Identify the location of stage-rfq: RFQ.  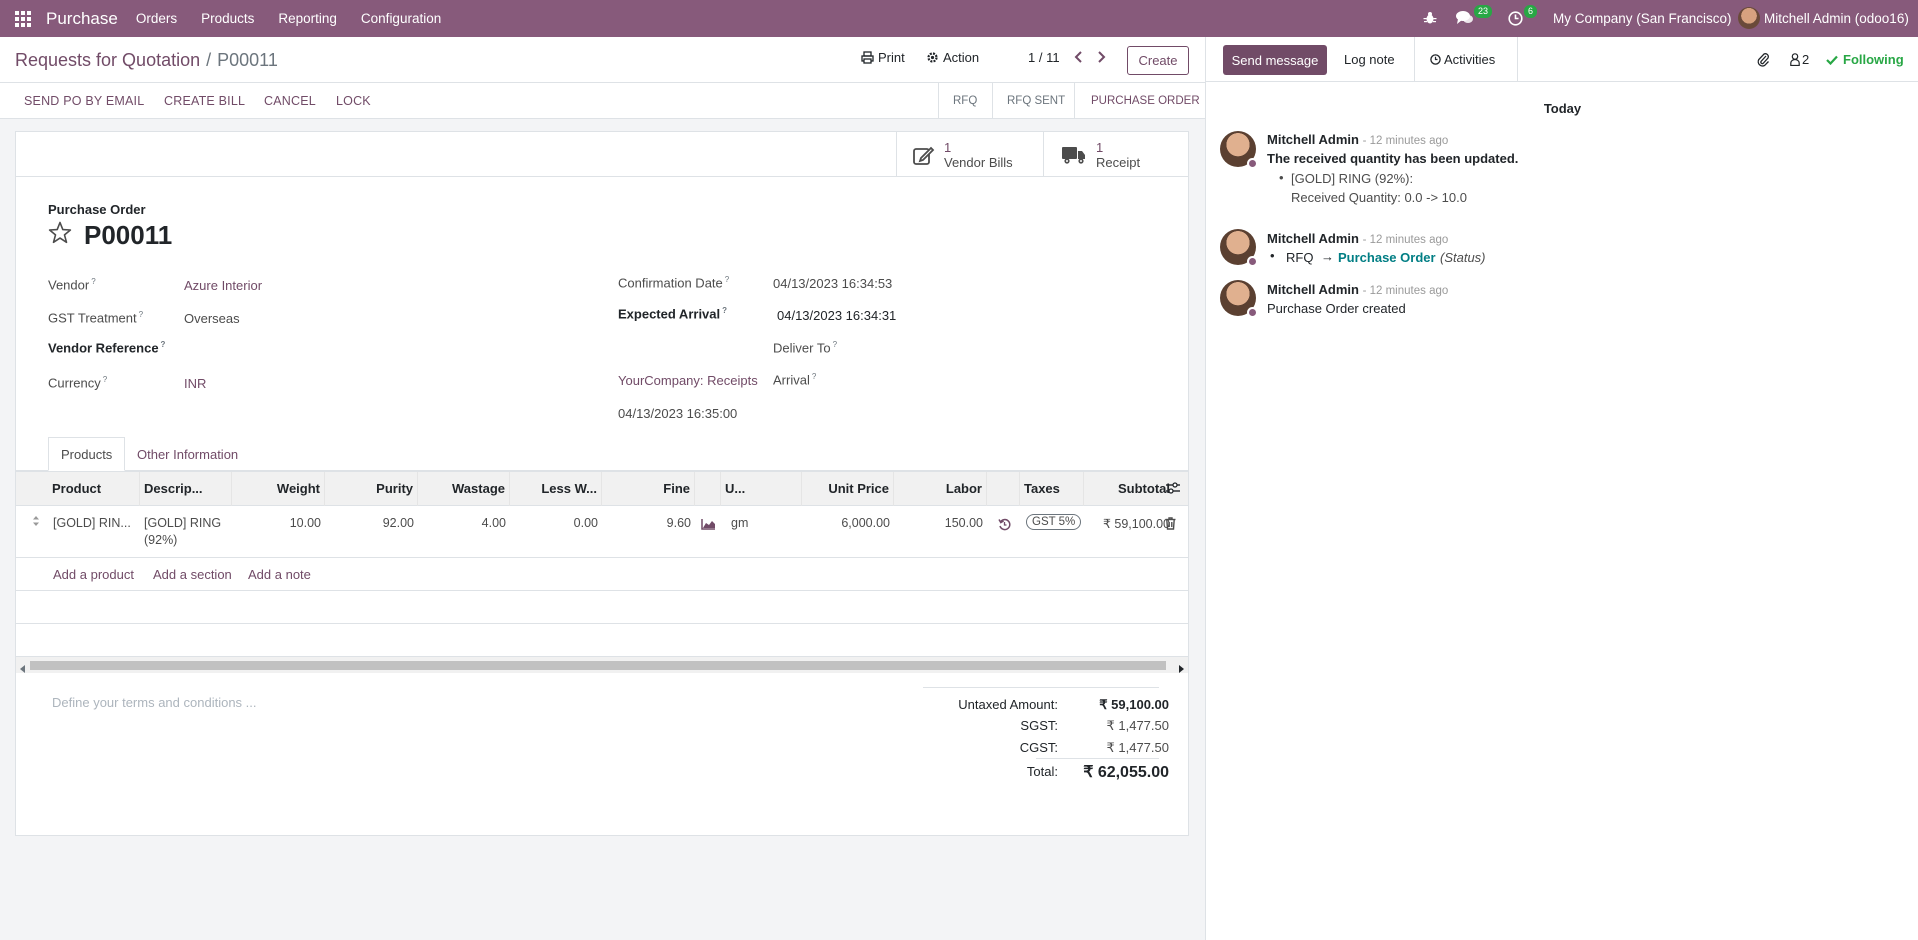
(964, 101).